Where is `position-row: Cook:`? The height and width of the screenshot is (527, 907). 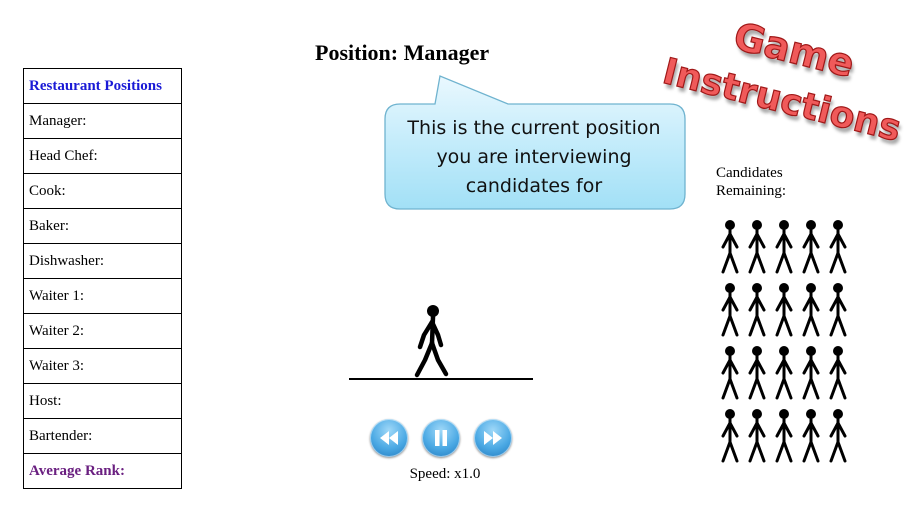 position-row: Cook: is located at coordinates (102, 191).